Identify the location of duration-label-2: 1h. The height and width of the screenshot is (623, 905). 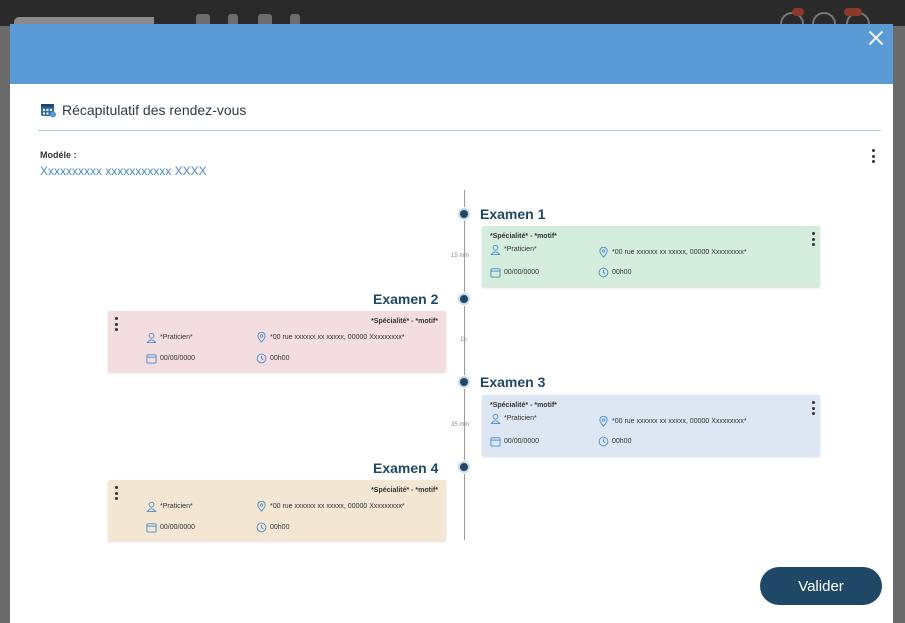
(463, 340).